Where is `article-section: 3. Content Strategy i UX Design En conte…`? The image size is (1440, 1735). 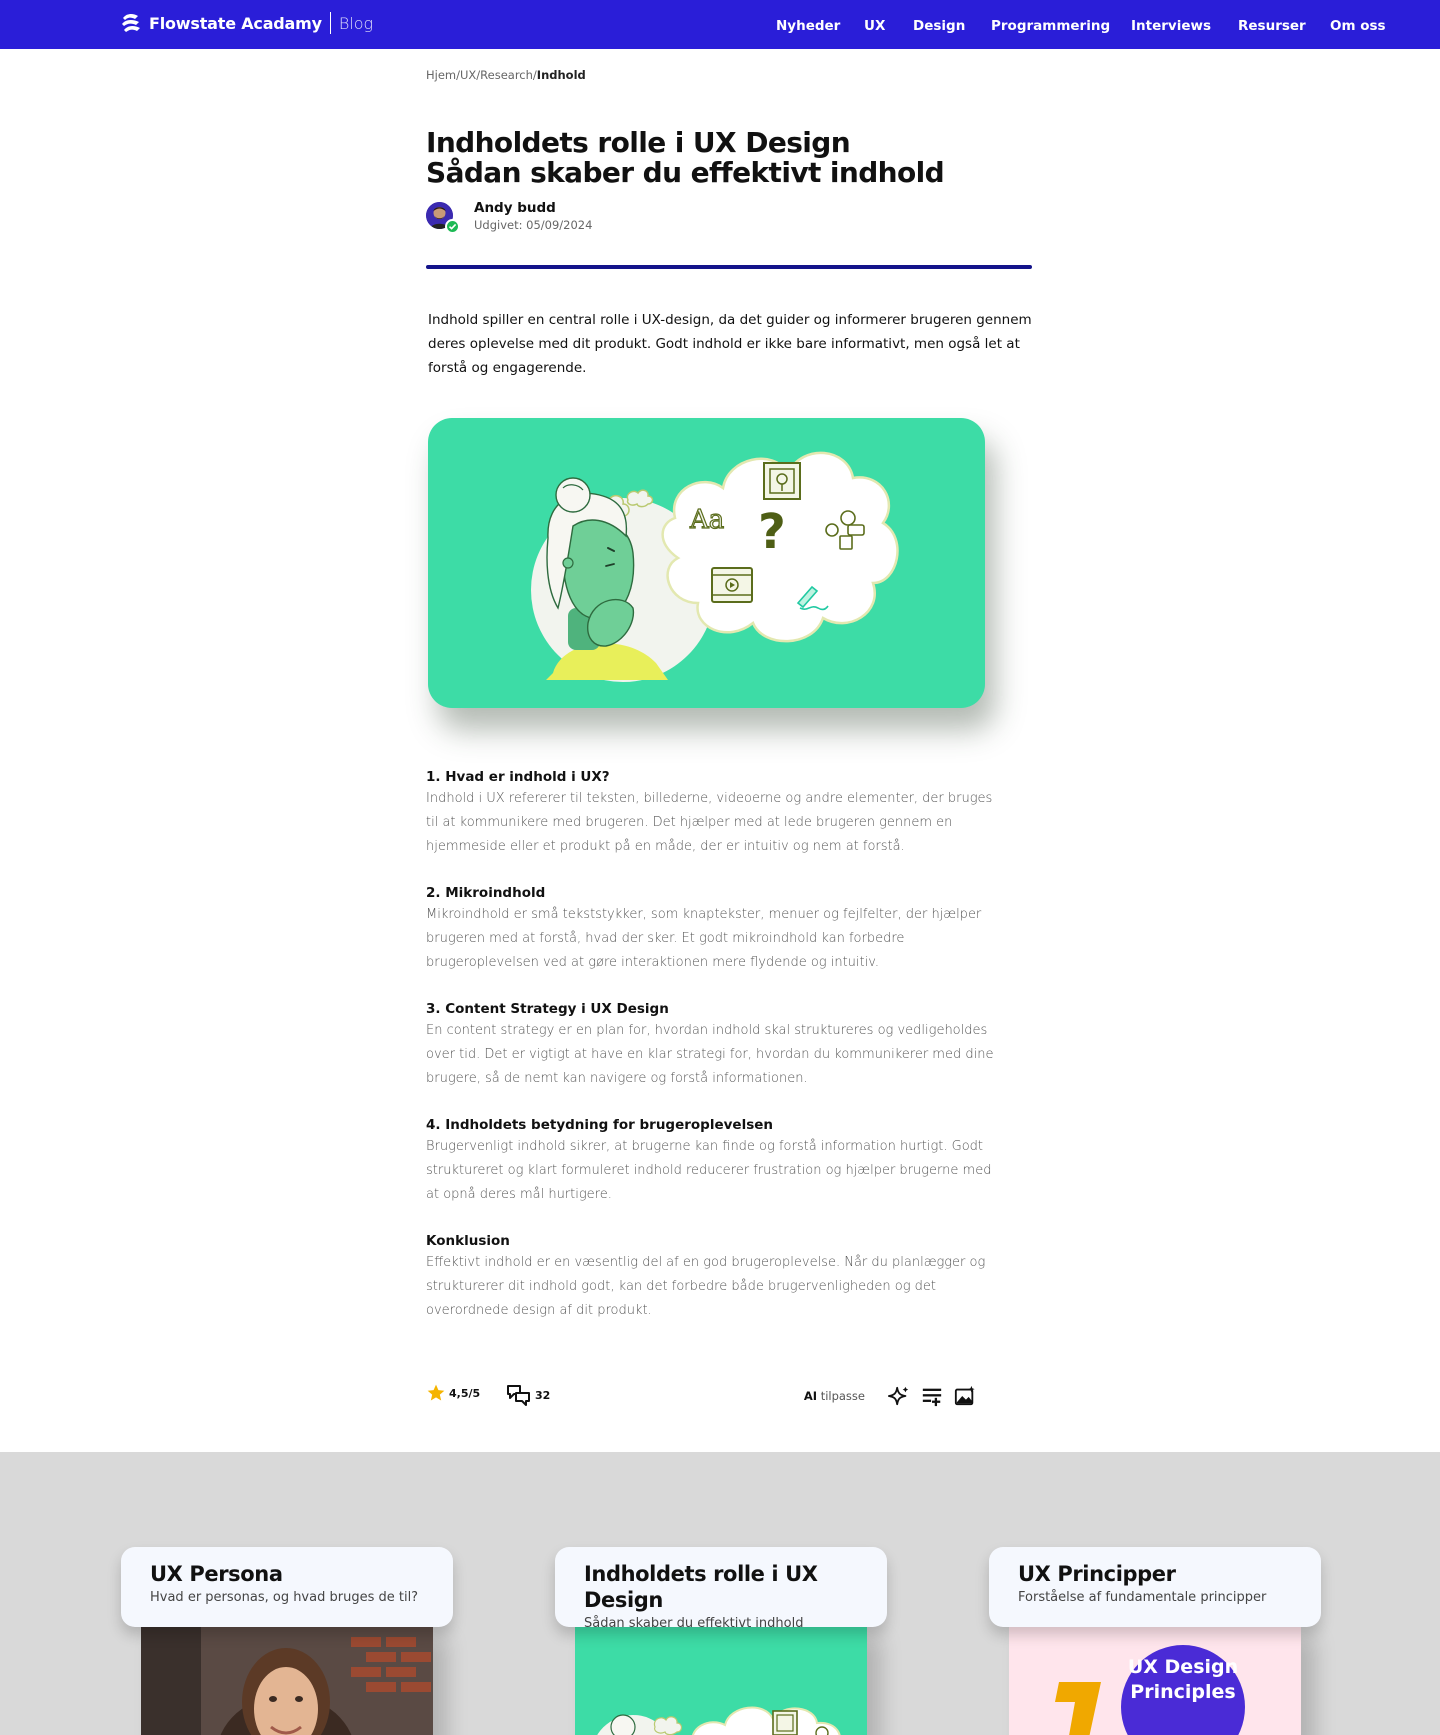
article-section: 3. Content Strategy i UX Design En conte… is located at coordinates (711, 1045).